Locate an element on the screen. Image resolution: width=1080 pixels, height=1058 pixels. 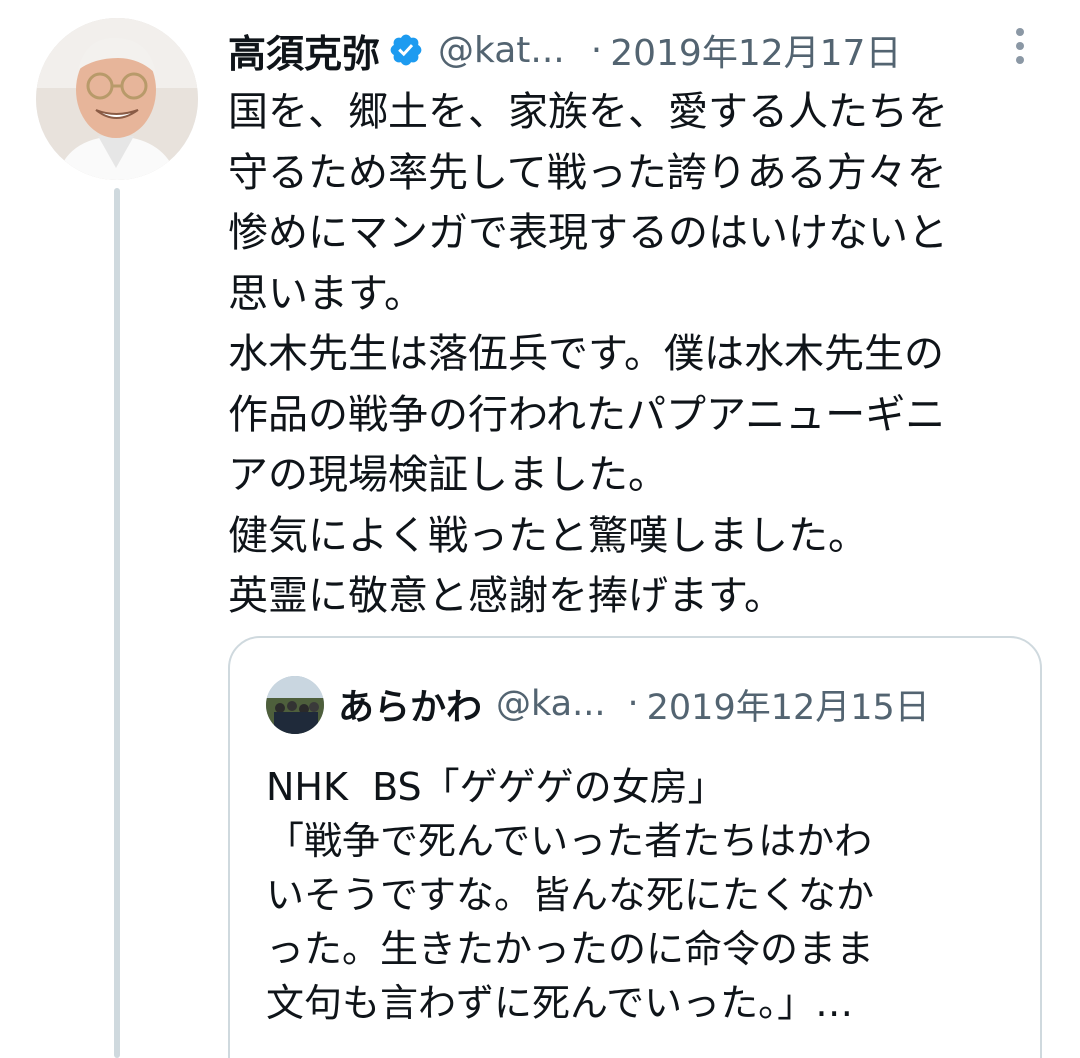
quoted-author-avatar is located at coordinates (295, 705).